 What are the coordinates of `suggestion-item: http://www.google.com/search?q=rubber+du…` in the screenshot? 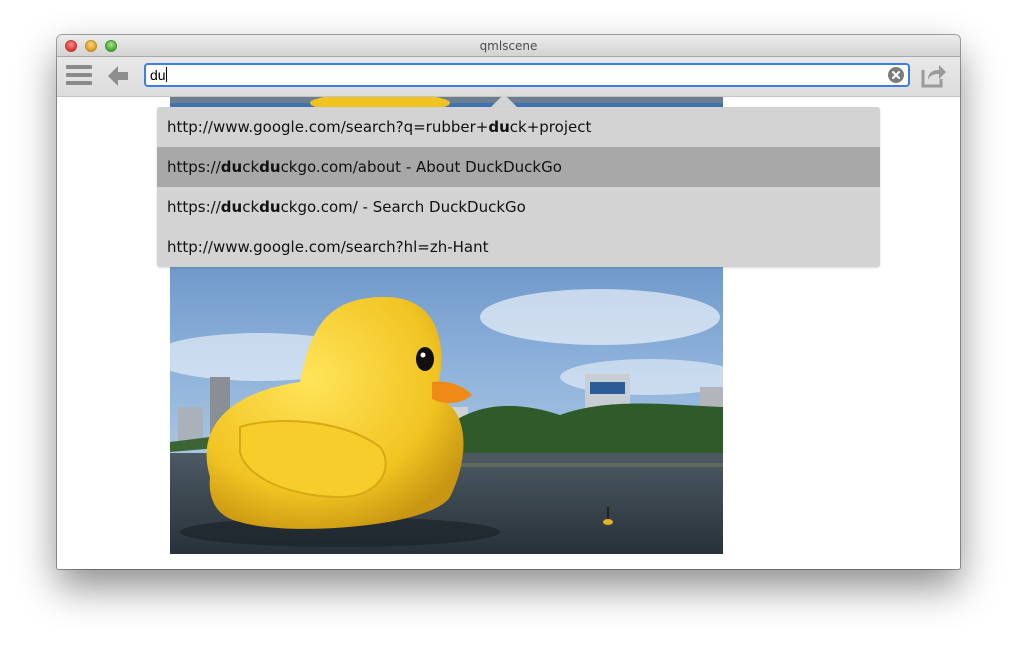 It's located at (518, 127).